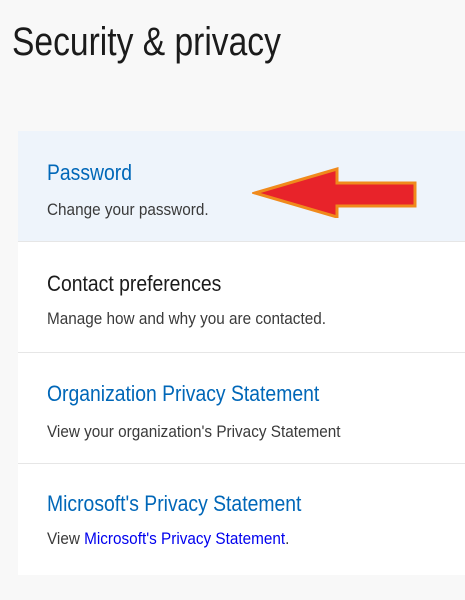 Image resolution: width=465 pixels, height=600 pixels. I want to click on organization-privacy-label: Organization Privacy Statement, so click(183, 394).